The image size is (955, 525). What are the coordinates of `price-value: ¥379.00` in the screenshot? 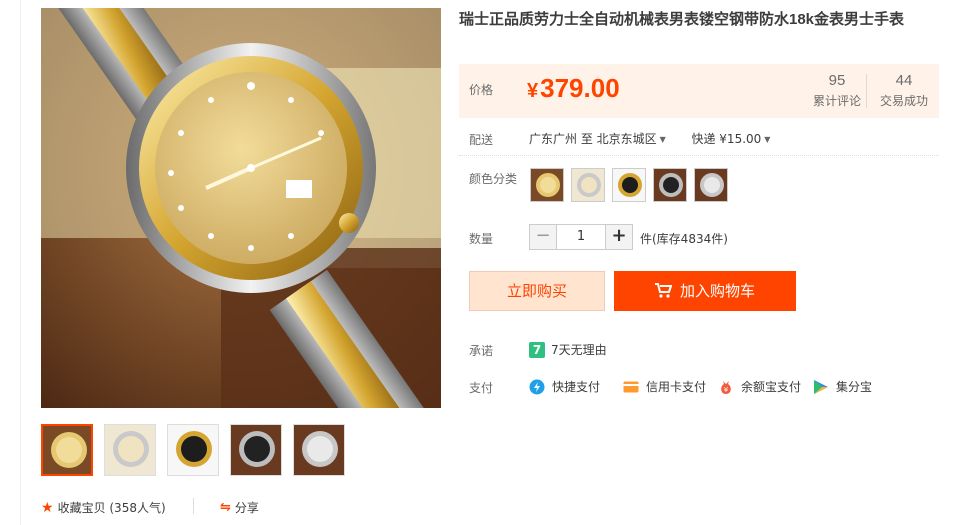 It's located at (573, 88).